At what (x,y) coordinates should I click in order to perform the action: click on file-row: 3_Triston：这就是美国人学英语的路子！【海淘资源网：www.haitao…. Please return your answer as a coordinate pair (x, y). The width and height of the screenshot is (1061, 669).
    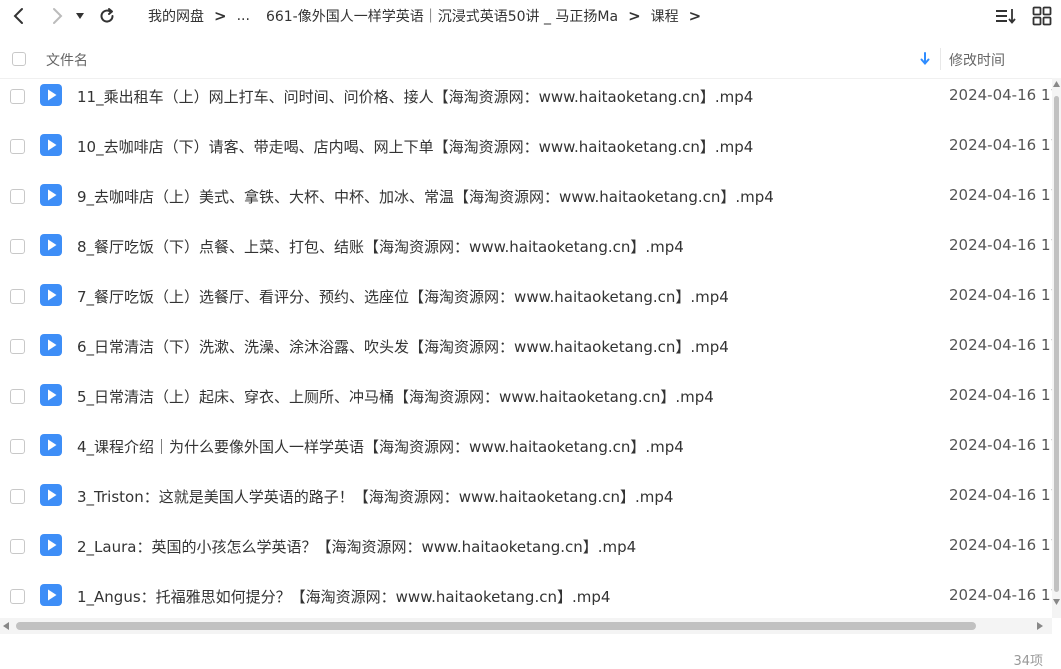
    Looking at the image, I should click on (526, 503).